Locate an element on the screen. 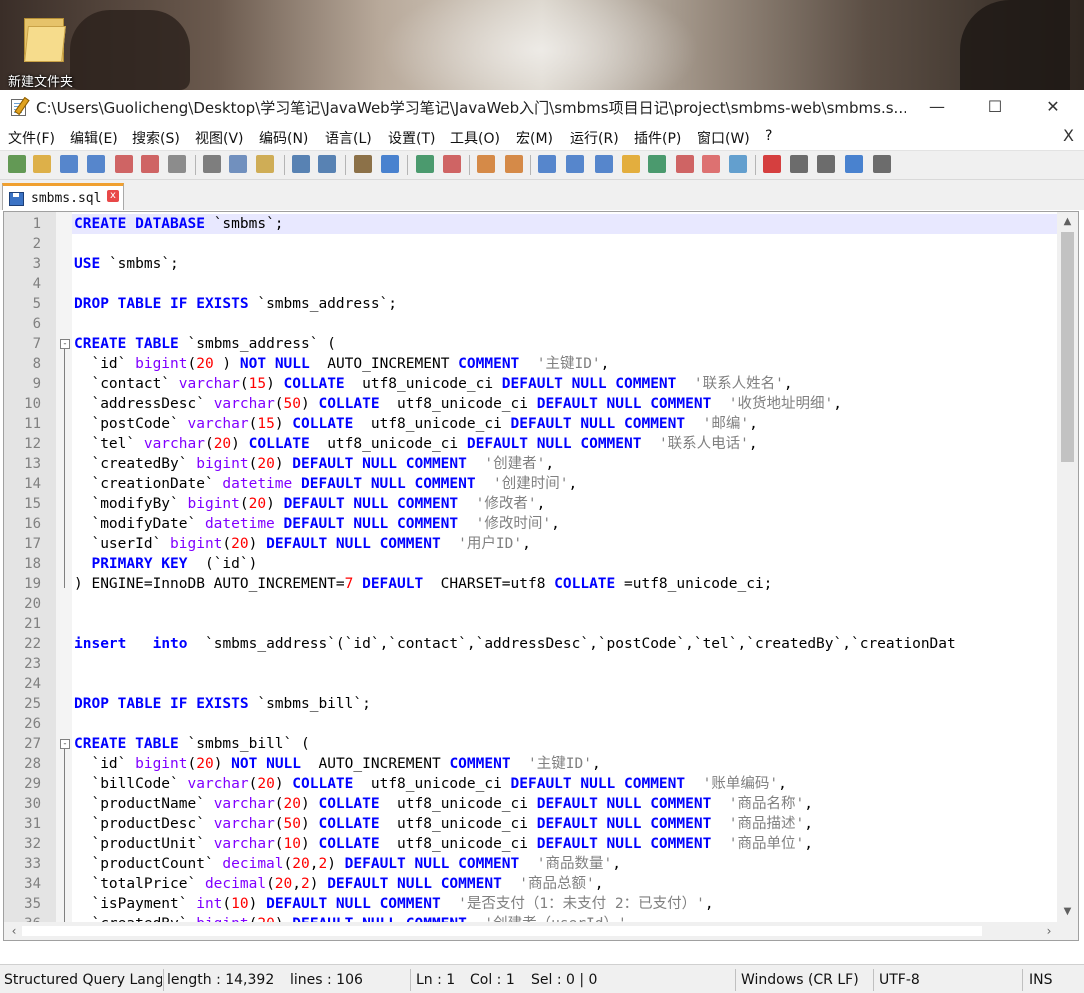 The image size is (1084, 993). function-list-icon is located at coordinates (685, 164).